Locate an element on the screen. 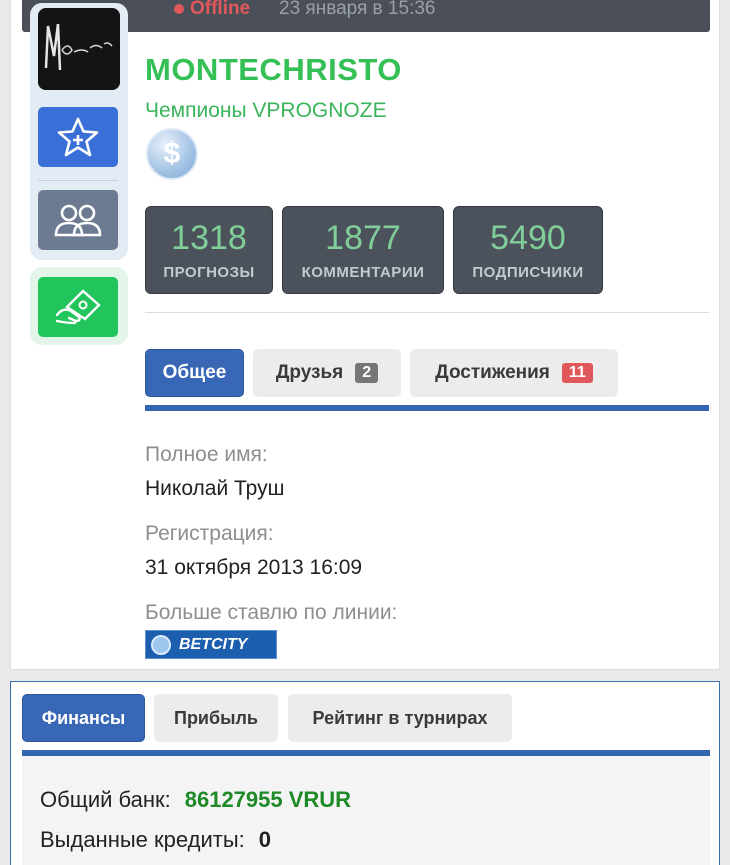  star-plus-icon is located at coordinates (78, 137).